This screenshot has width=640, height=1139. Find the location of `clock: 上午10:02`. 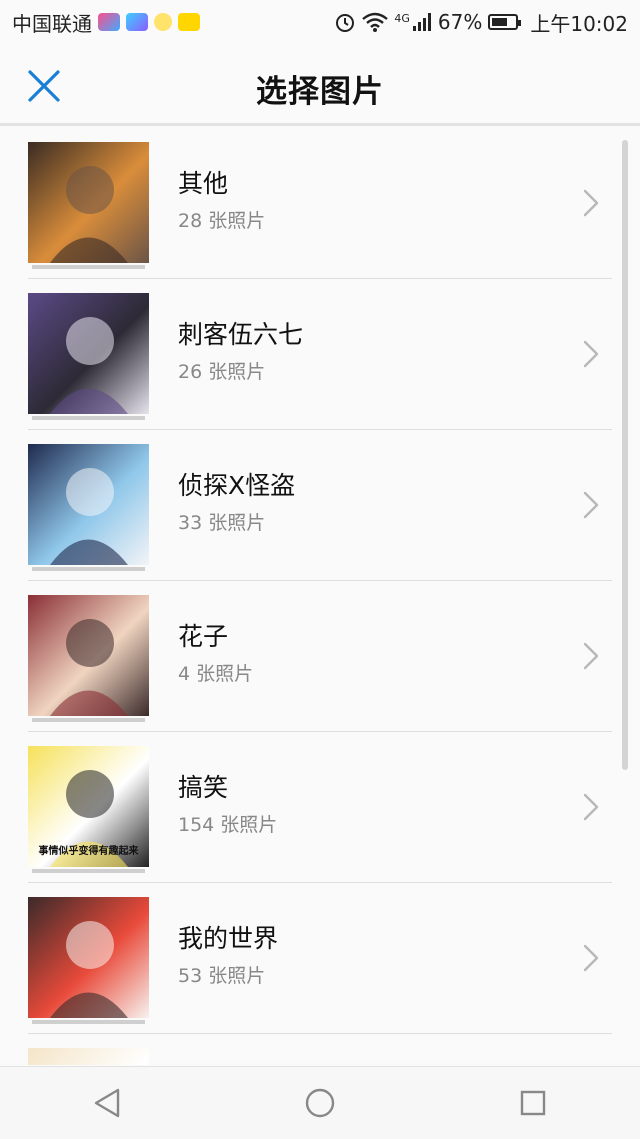

clock: 上午10:02 is located at coordinates (579, 23).